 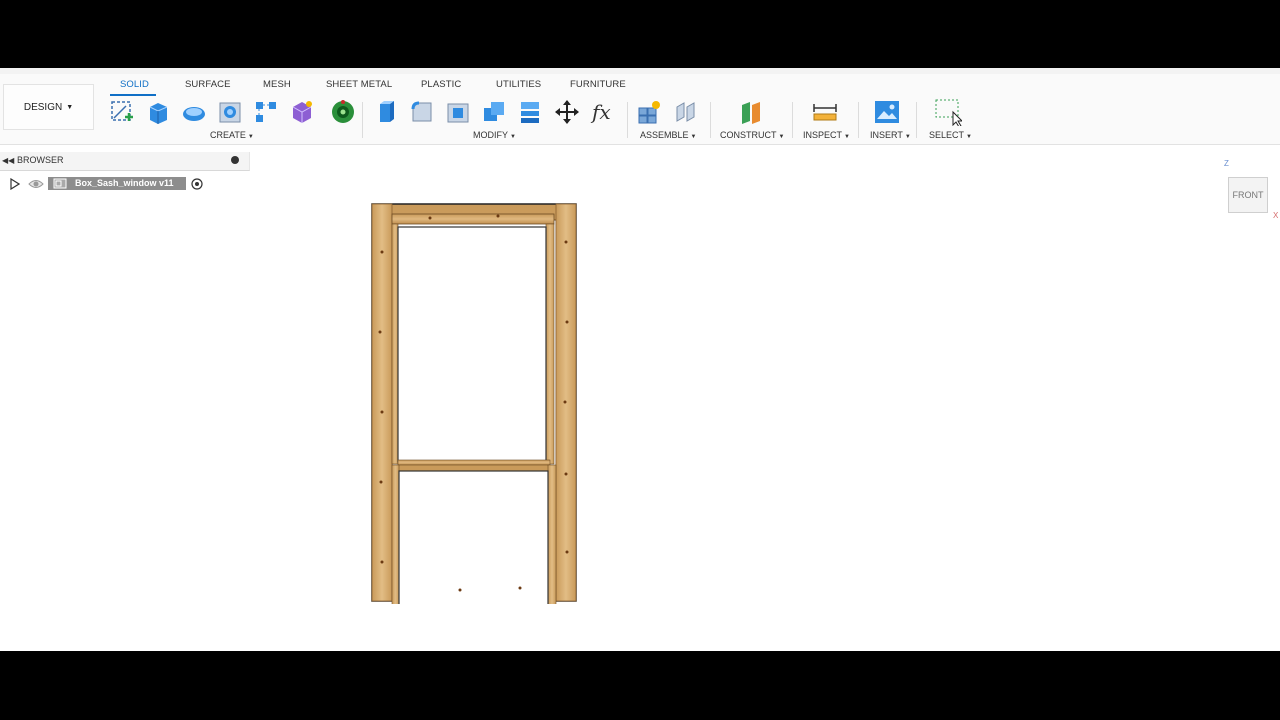 I want to click on document-name: Box_Sash_window v11, so click(x=117, y=183).